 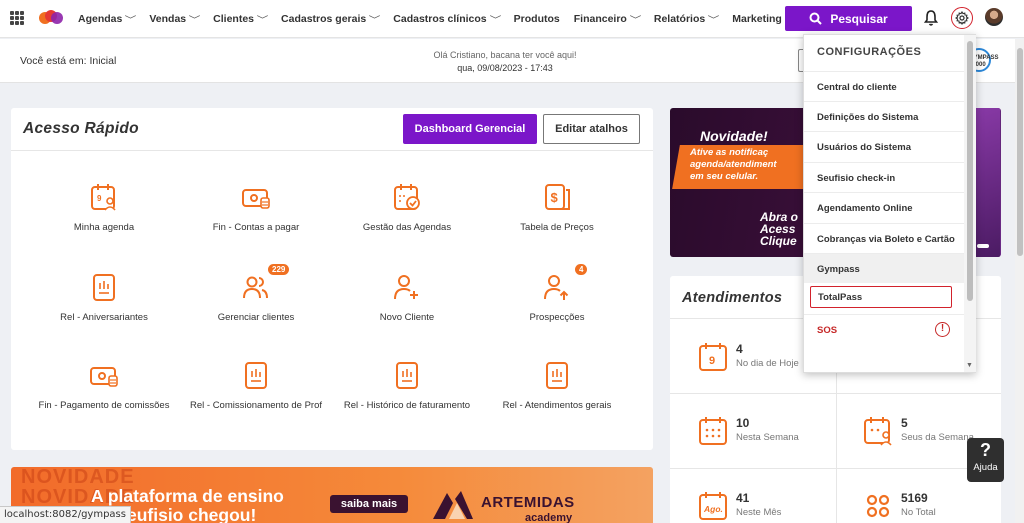 What do you see at coordinates (881, 297) in the screenshot?
I see `menu-totalpass: TotalPass` at bounding box center [881, 297].